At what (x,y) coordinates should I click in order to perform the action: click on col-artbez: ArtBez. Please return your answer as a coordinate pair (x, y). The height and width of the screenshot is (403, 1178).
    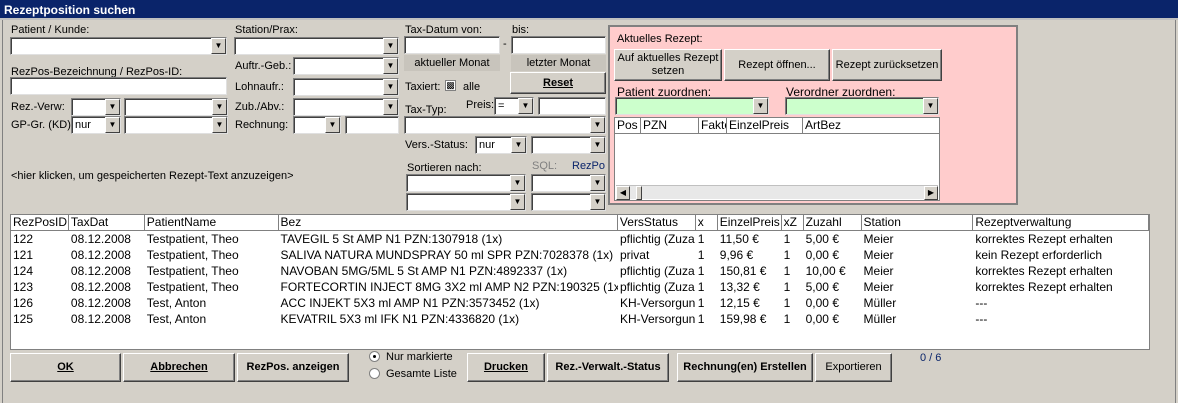
    Looking at the image, I should click on (870, 125).